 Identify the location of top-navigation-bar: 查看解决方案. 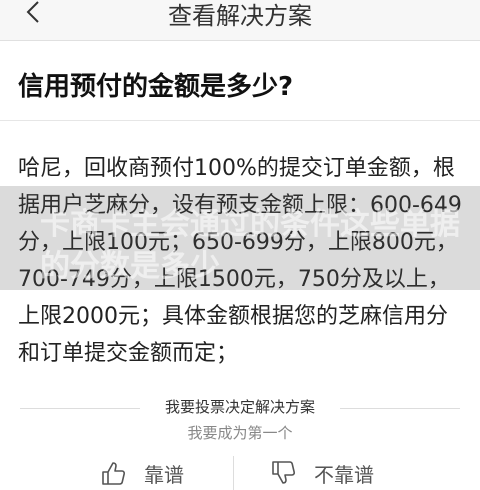
(240, 20).